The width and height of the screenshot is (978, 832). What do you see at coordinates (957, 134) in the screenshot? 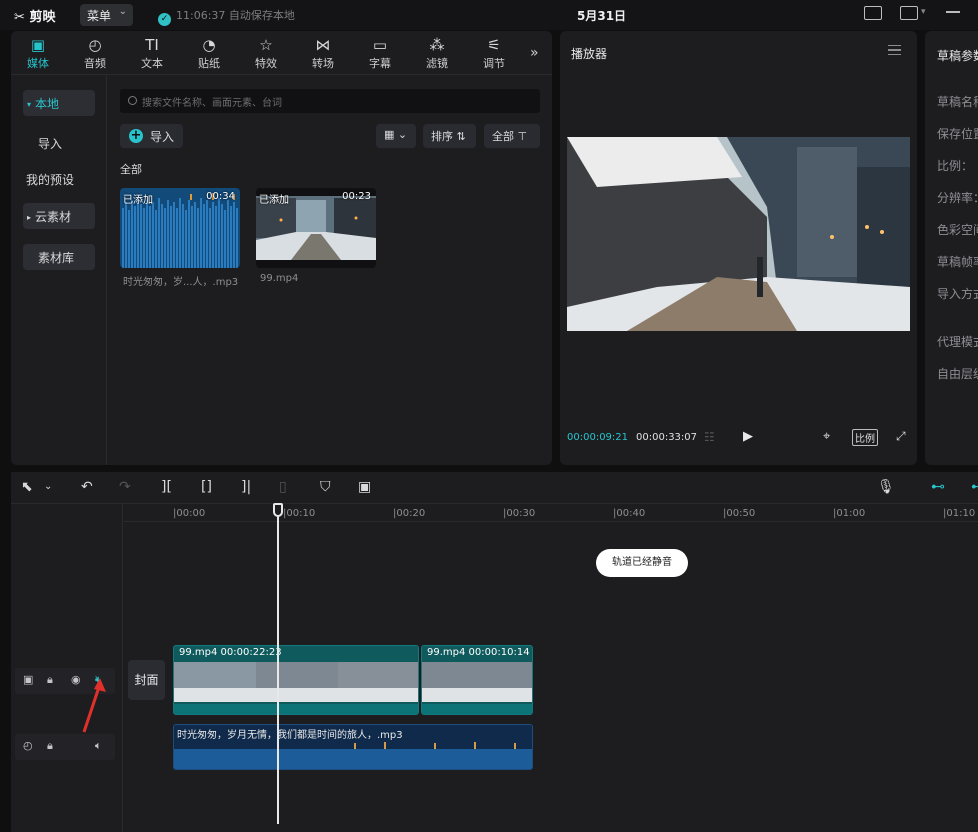
I see `param-label: 保存位置` at bounding box center [957, 134].